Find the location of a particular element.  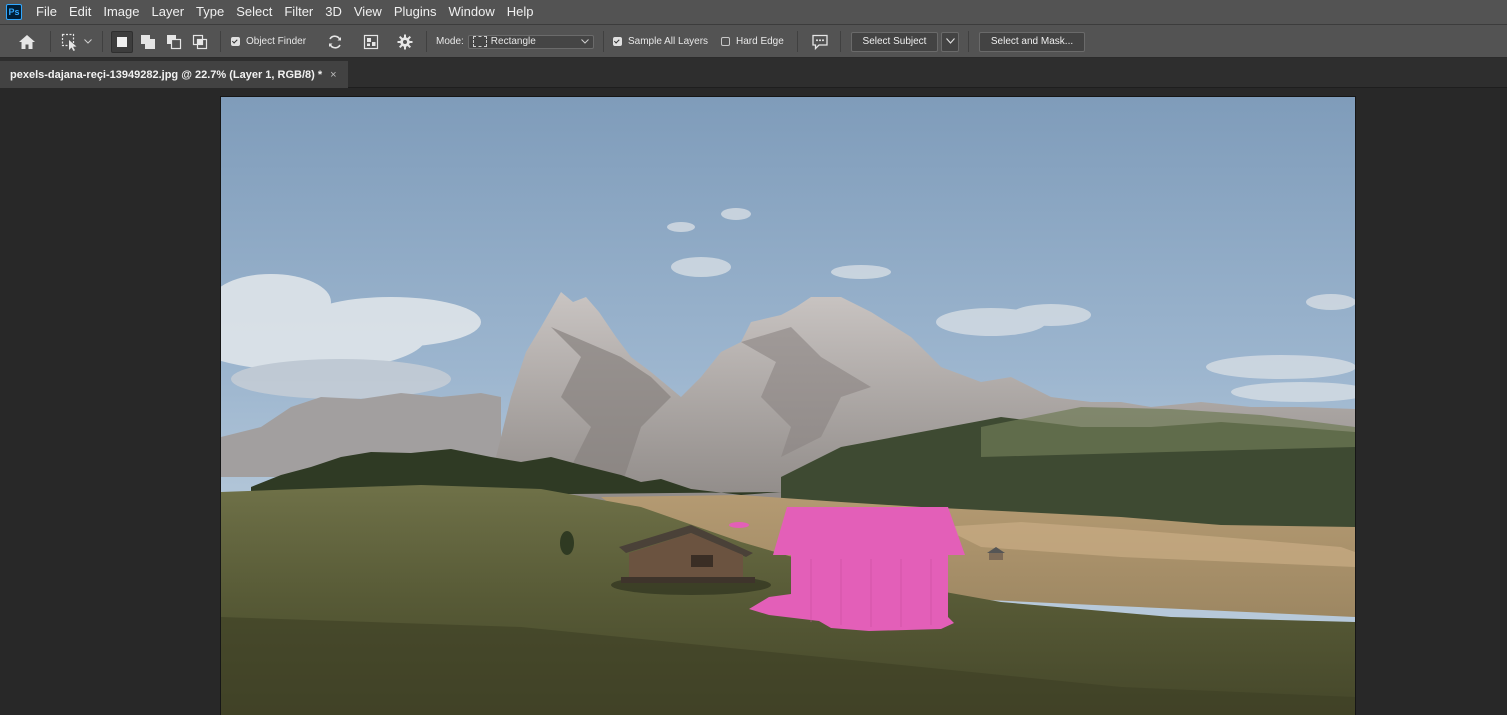

menu-help: Help is located at coordinates (520, 12).